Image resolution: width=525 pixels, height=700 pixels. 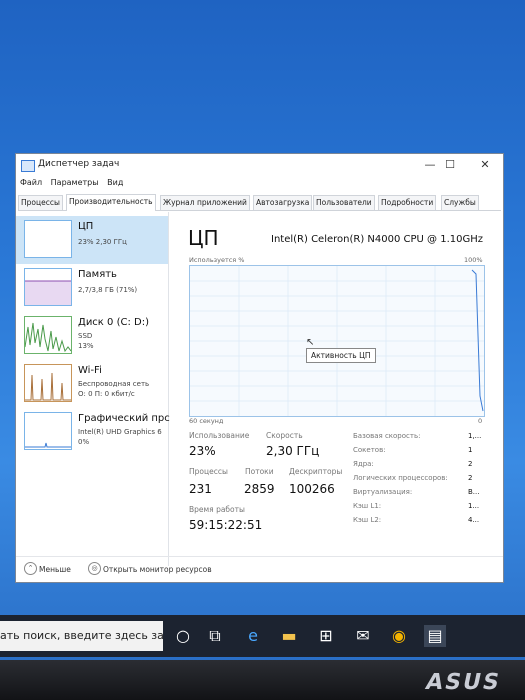 What do you see at coordinates (79, 164) in the screenshot?
I see `window-title: Диспетчер задач` at bounding box center [79, 164].